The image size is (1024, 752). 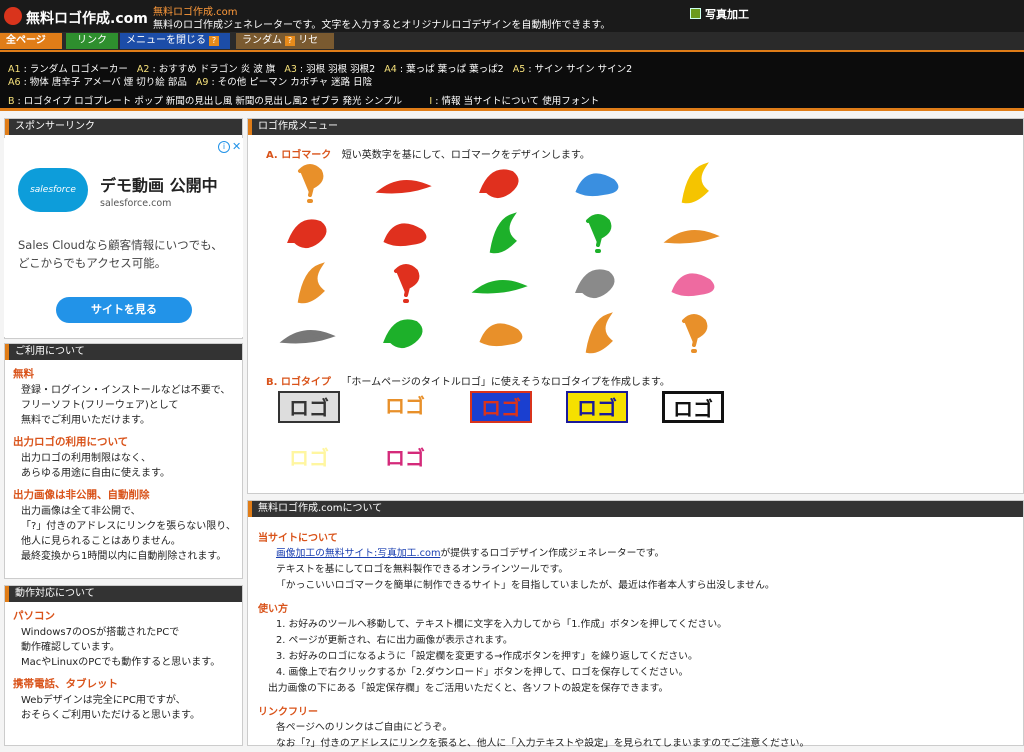 What do you see at coordinates (126, 390) in the screenshot?
I see `text-line: 登録・ログイン・インストールなどは不要で、` at bounding box center [126, 390].